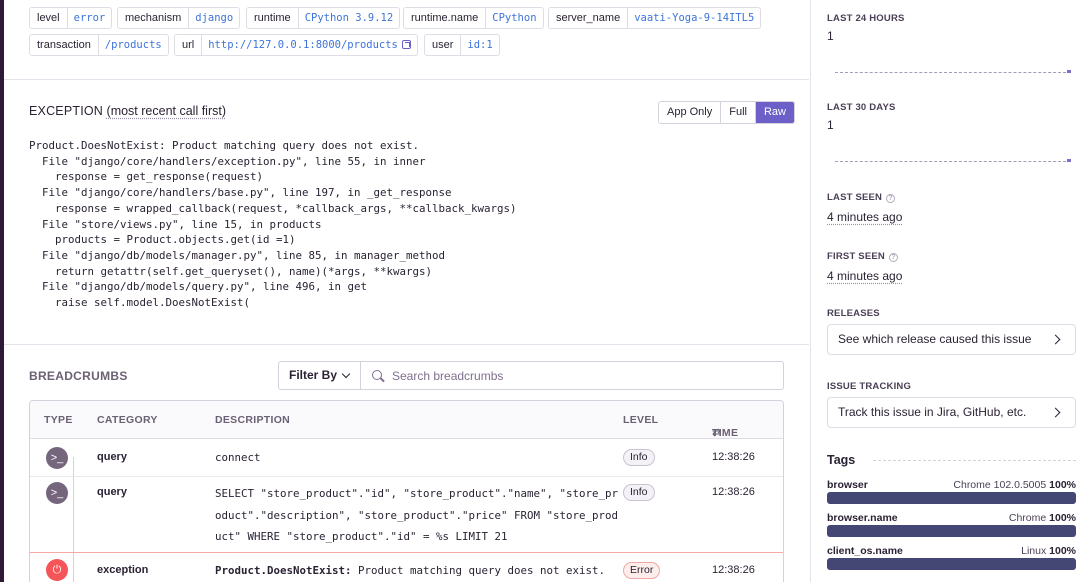 Image resolution: width=1080 pixels, height=582 pixels. What do you see at coordinates (133, 45) in the screenshot?
I see `tag-value: /products` at bounding box center [133, 45].